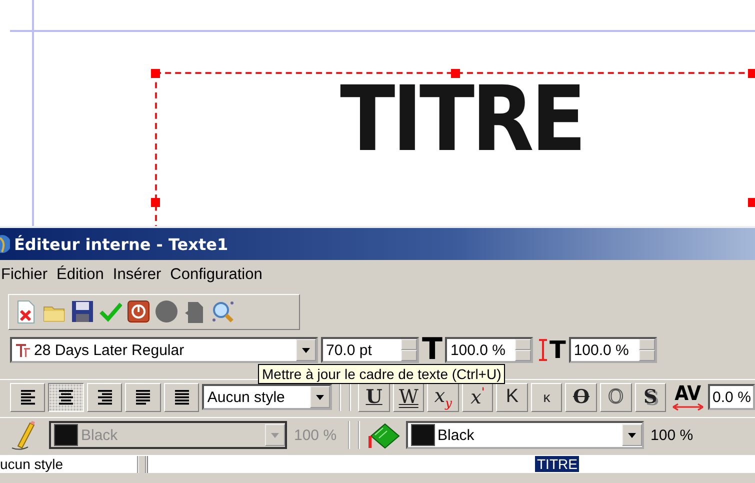 Image resolution: width=755 pixels, height=483 pixels. I want to click on menu-item: Fichier, so click(27, 275).